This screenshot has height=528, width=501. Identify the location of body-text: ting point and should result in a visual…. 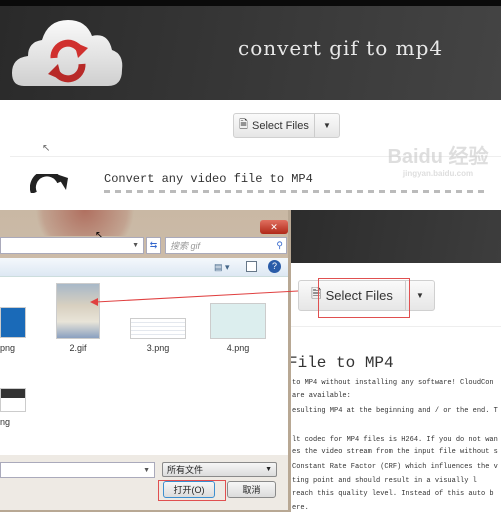
(384, 481).